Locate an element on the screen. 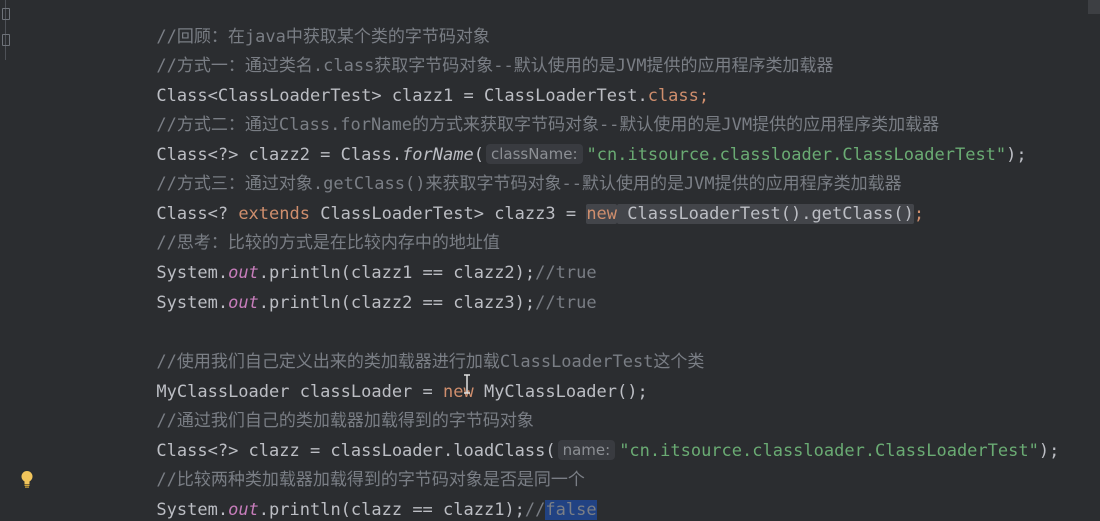 The width and height of the screenshot is (1100, 521). code-text: .println(clazz == clazz1); is located at coordinates (391, 510).